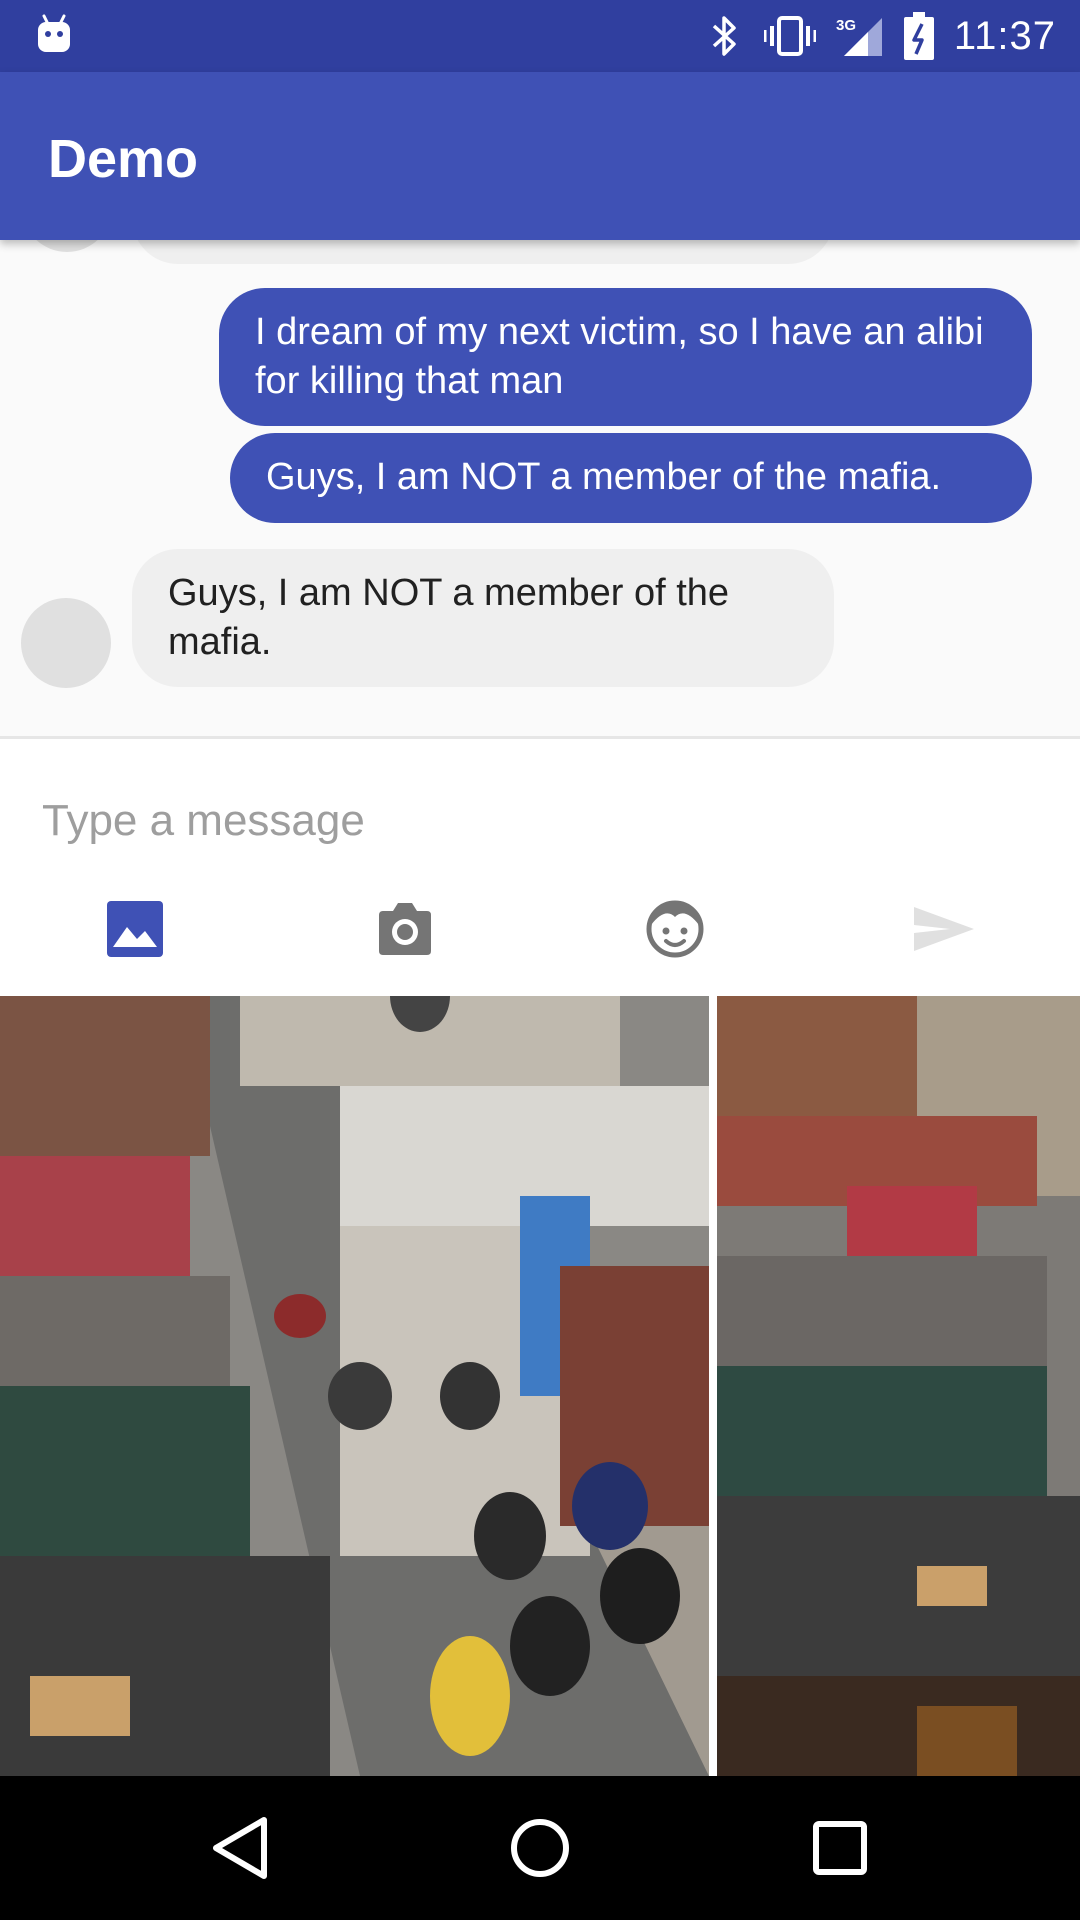  I want to click on home-button, so click(540, 1848).